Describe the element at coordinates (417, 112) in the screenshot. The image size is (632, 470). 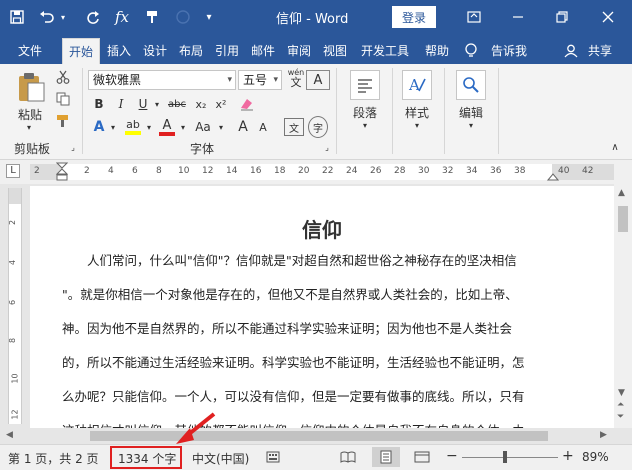
I see `styles-label: 样式` at that location.